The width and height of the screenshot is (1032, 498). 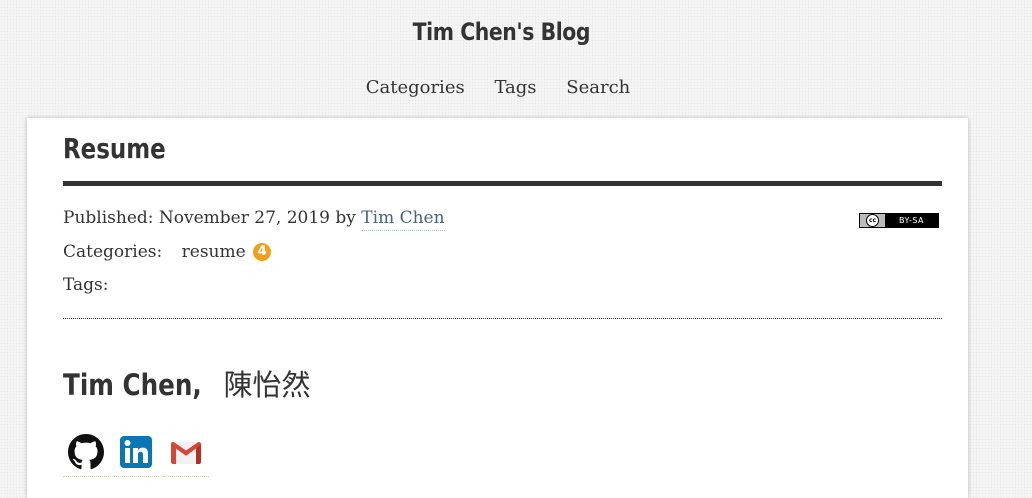 I want to click on site-title-text: Tim Chen's Blog, so click(x=501, y=32).